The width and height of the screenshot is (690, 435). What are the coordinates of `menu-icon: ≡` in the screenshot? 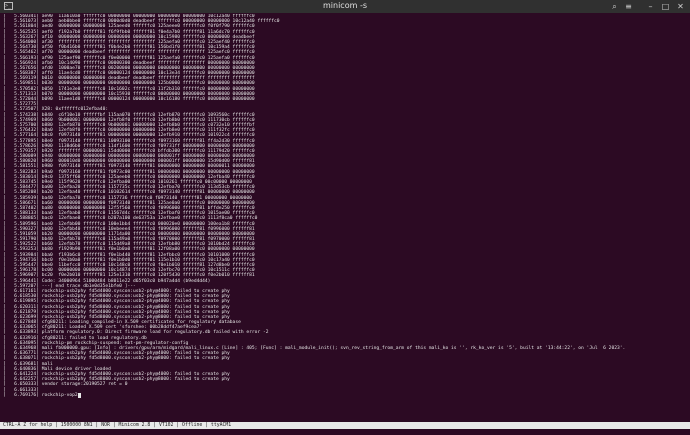 It's located at (628, 6).